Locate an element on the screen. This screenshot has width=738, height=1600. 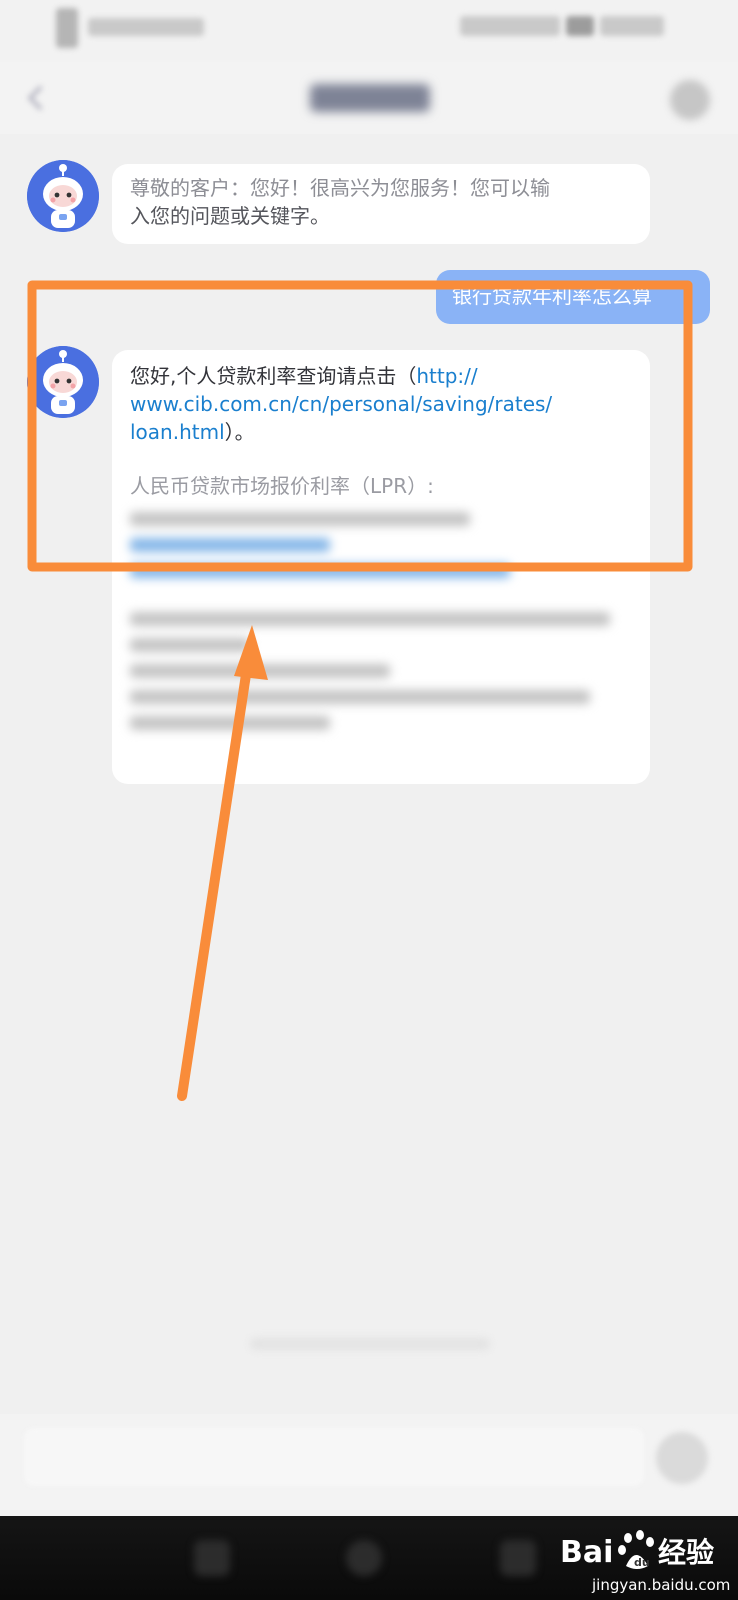
watermark-url: jingyan.baidu.com is located at coordinates (661, 1585).